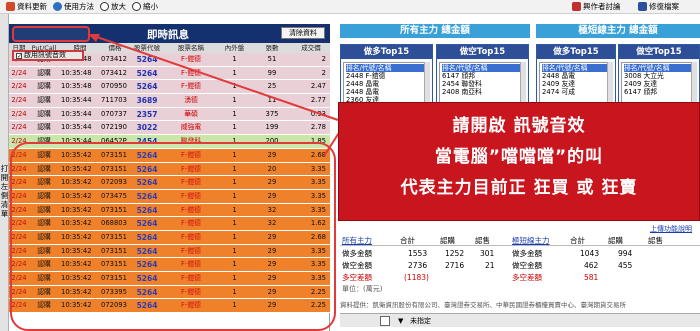  What do you see at coordinates (73, 6) in the screenshot?
I see `help-button: 使用方法` at bounding box center [73, 6].